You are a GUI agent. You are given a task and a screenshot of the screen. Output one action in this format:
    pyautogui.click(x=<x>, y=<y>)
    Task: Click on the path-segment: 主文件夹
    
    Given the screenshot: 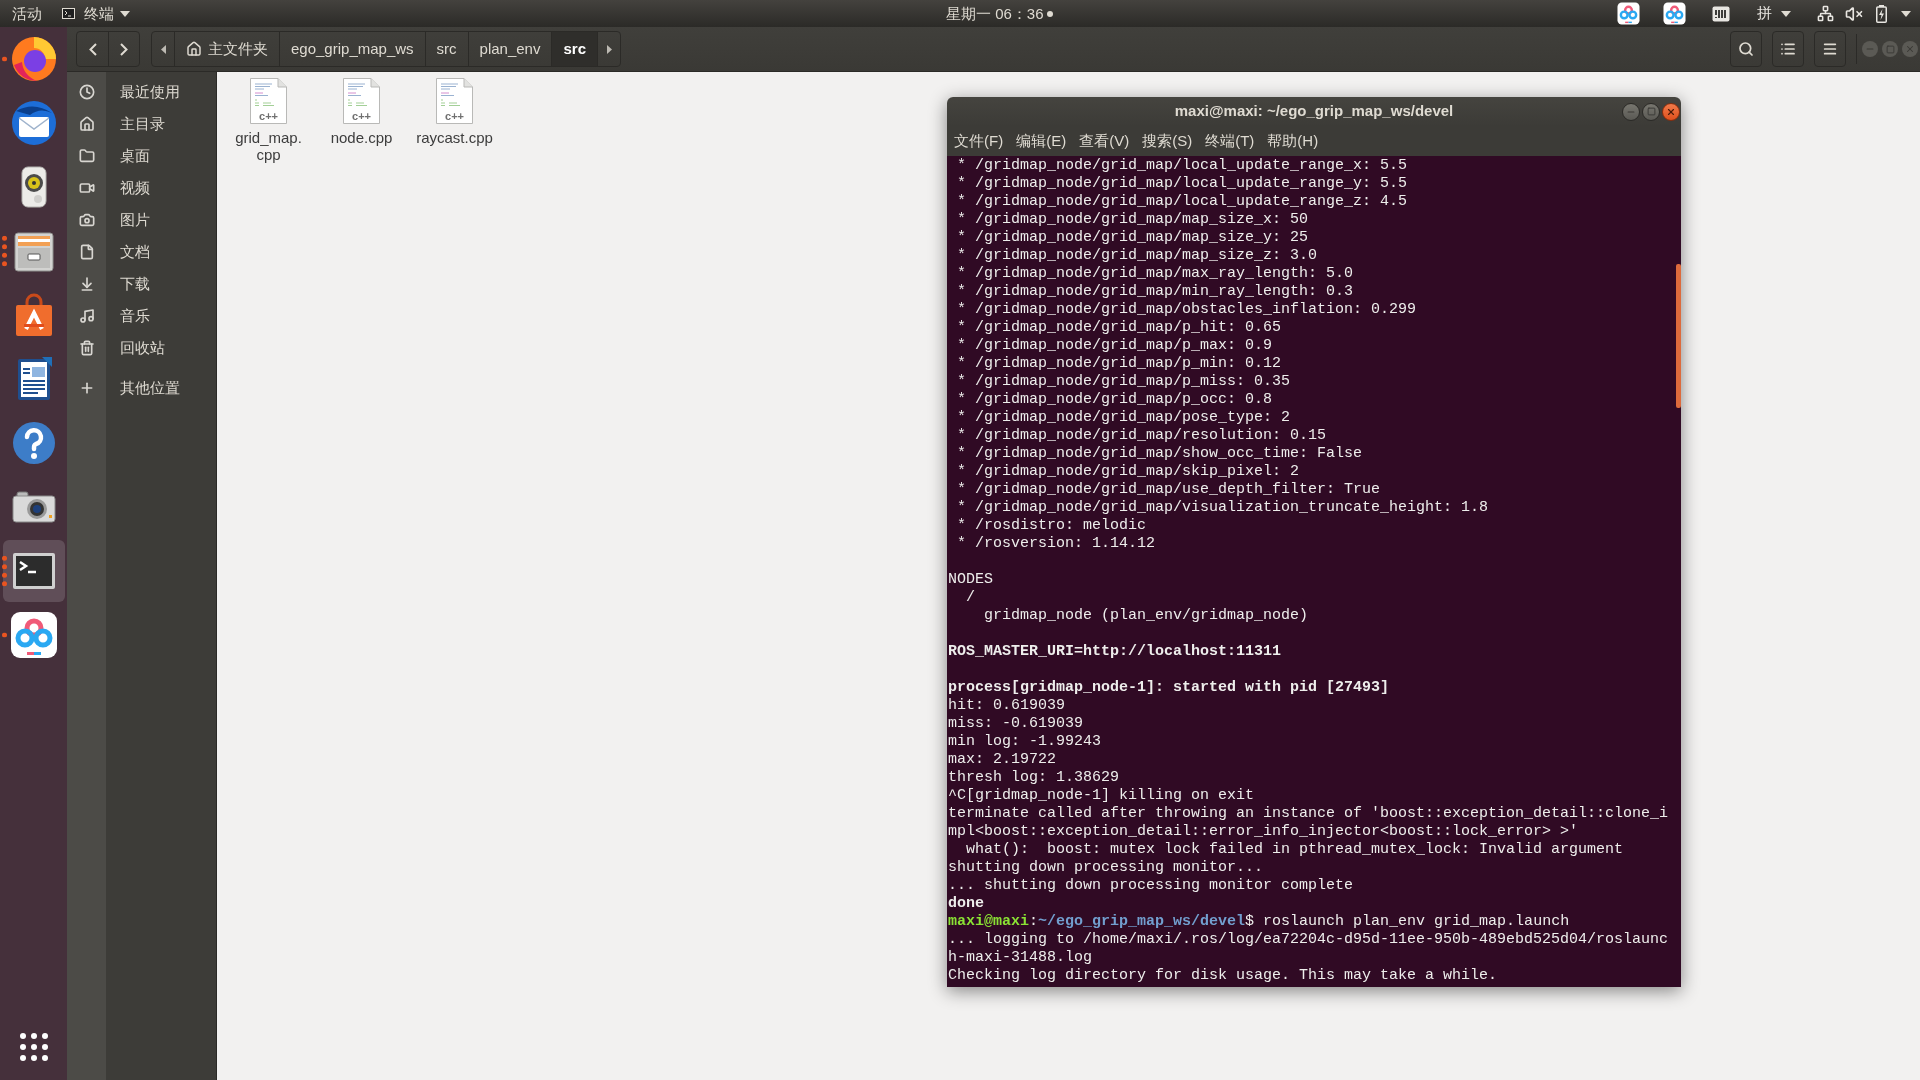 What is the action you would take?
    pyautogui.click(x=226, y=49)
    